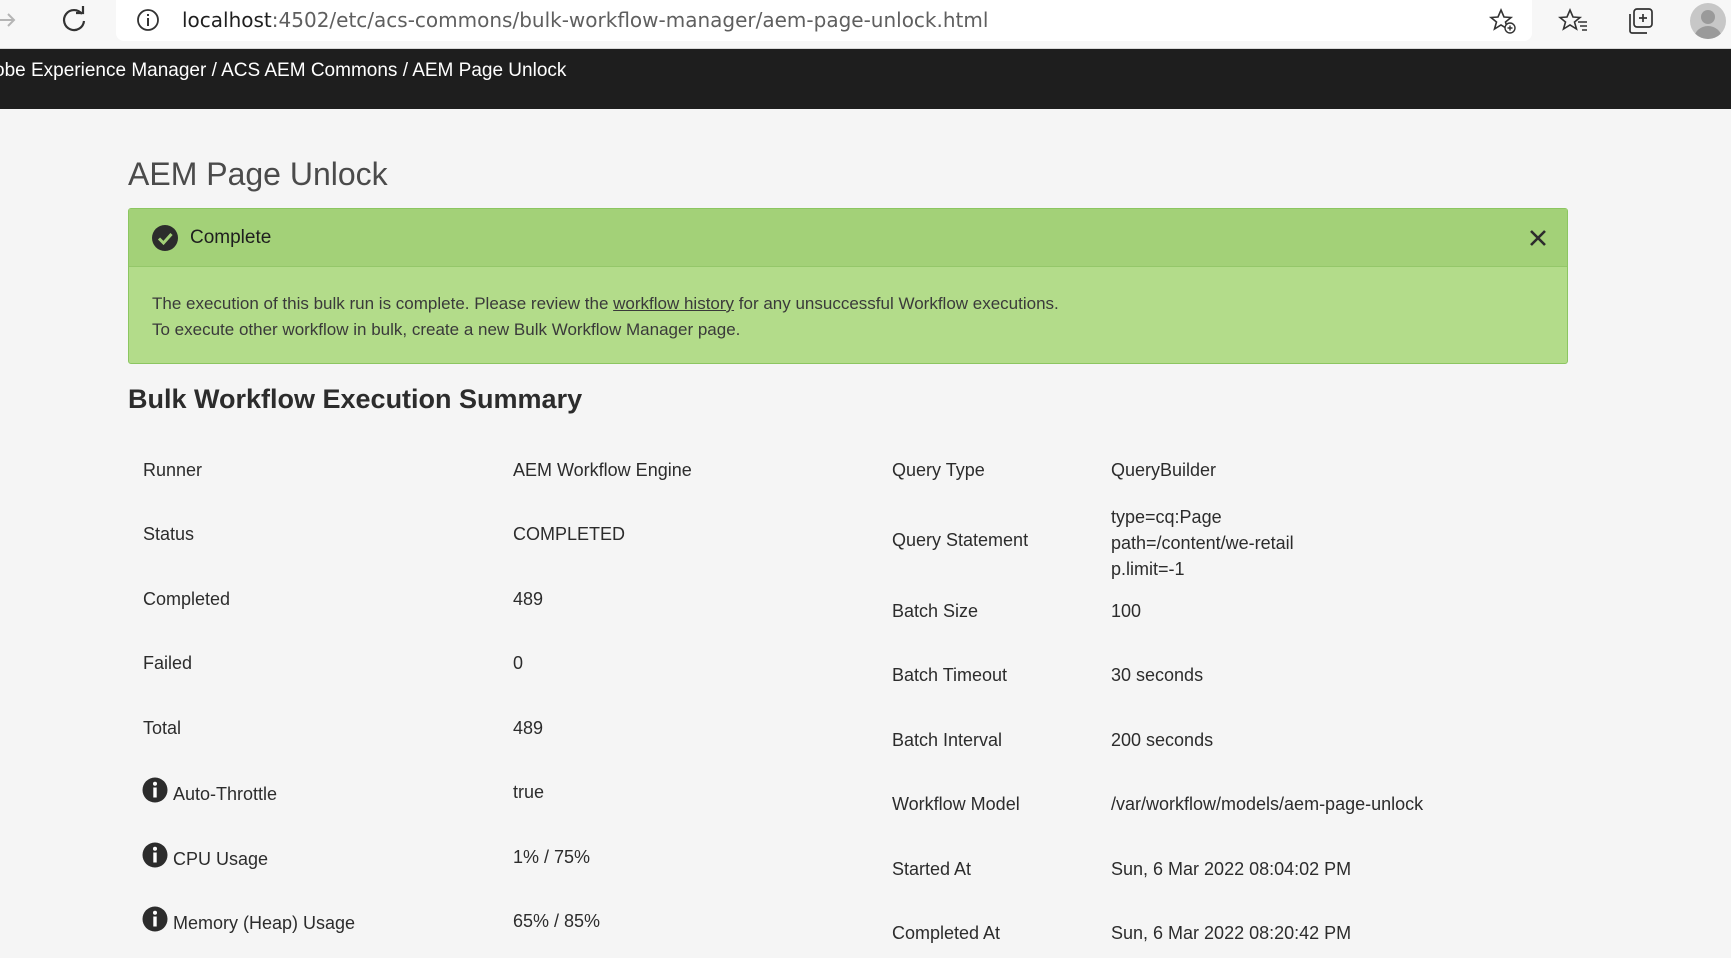  I want to click on page-title: AEM Page Unlock, so click(258, 174).